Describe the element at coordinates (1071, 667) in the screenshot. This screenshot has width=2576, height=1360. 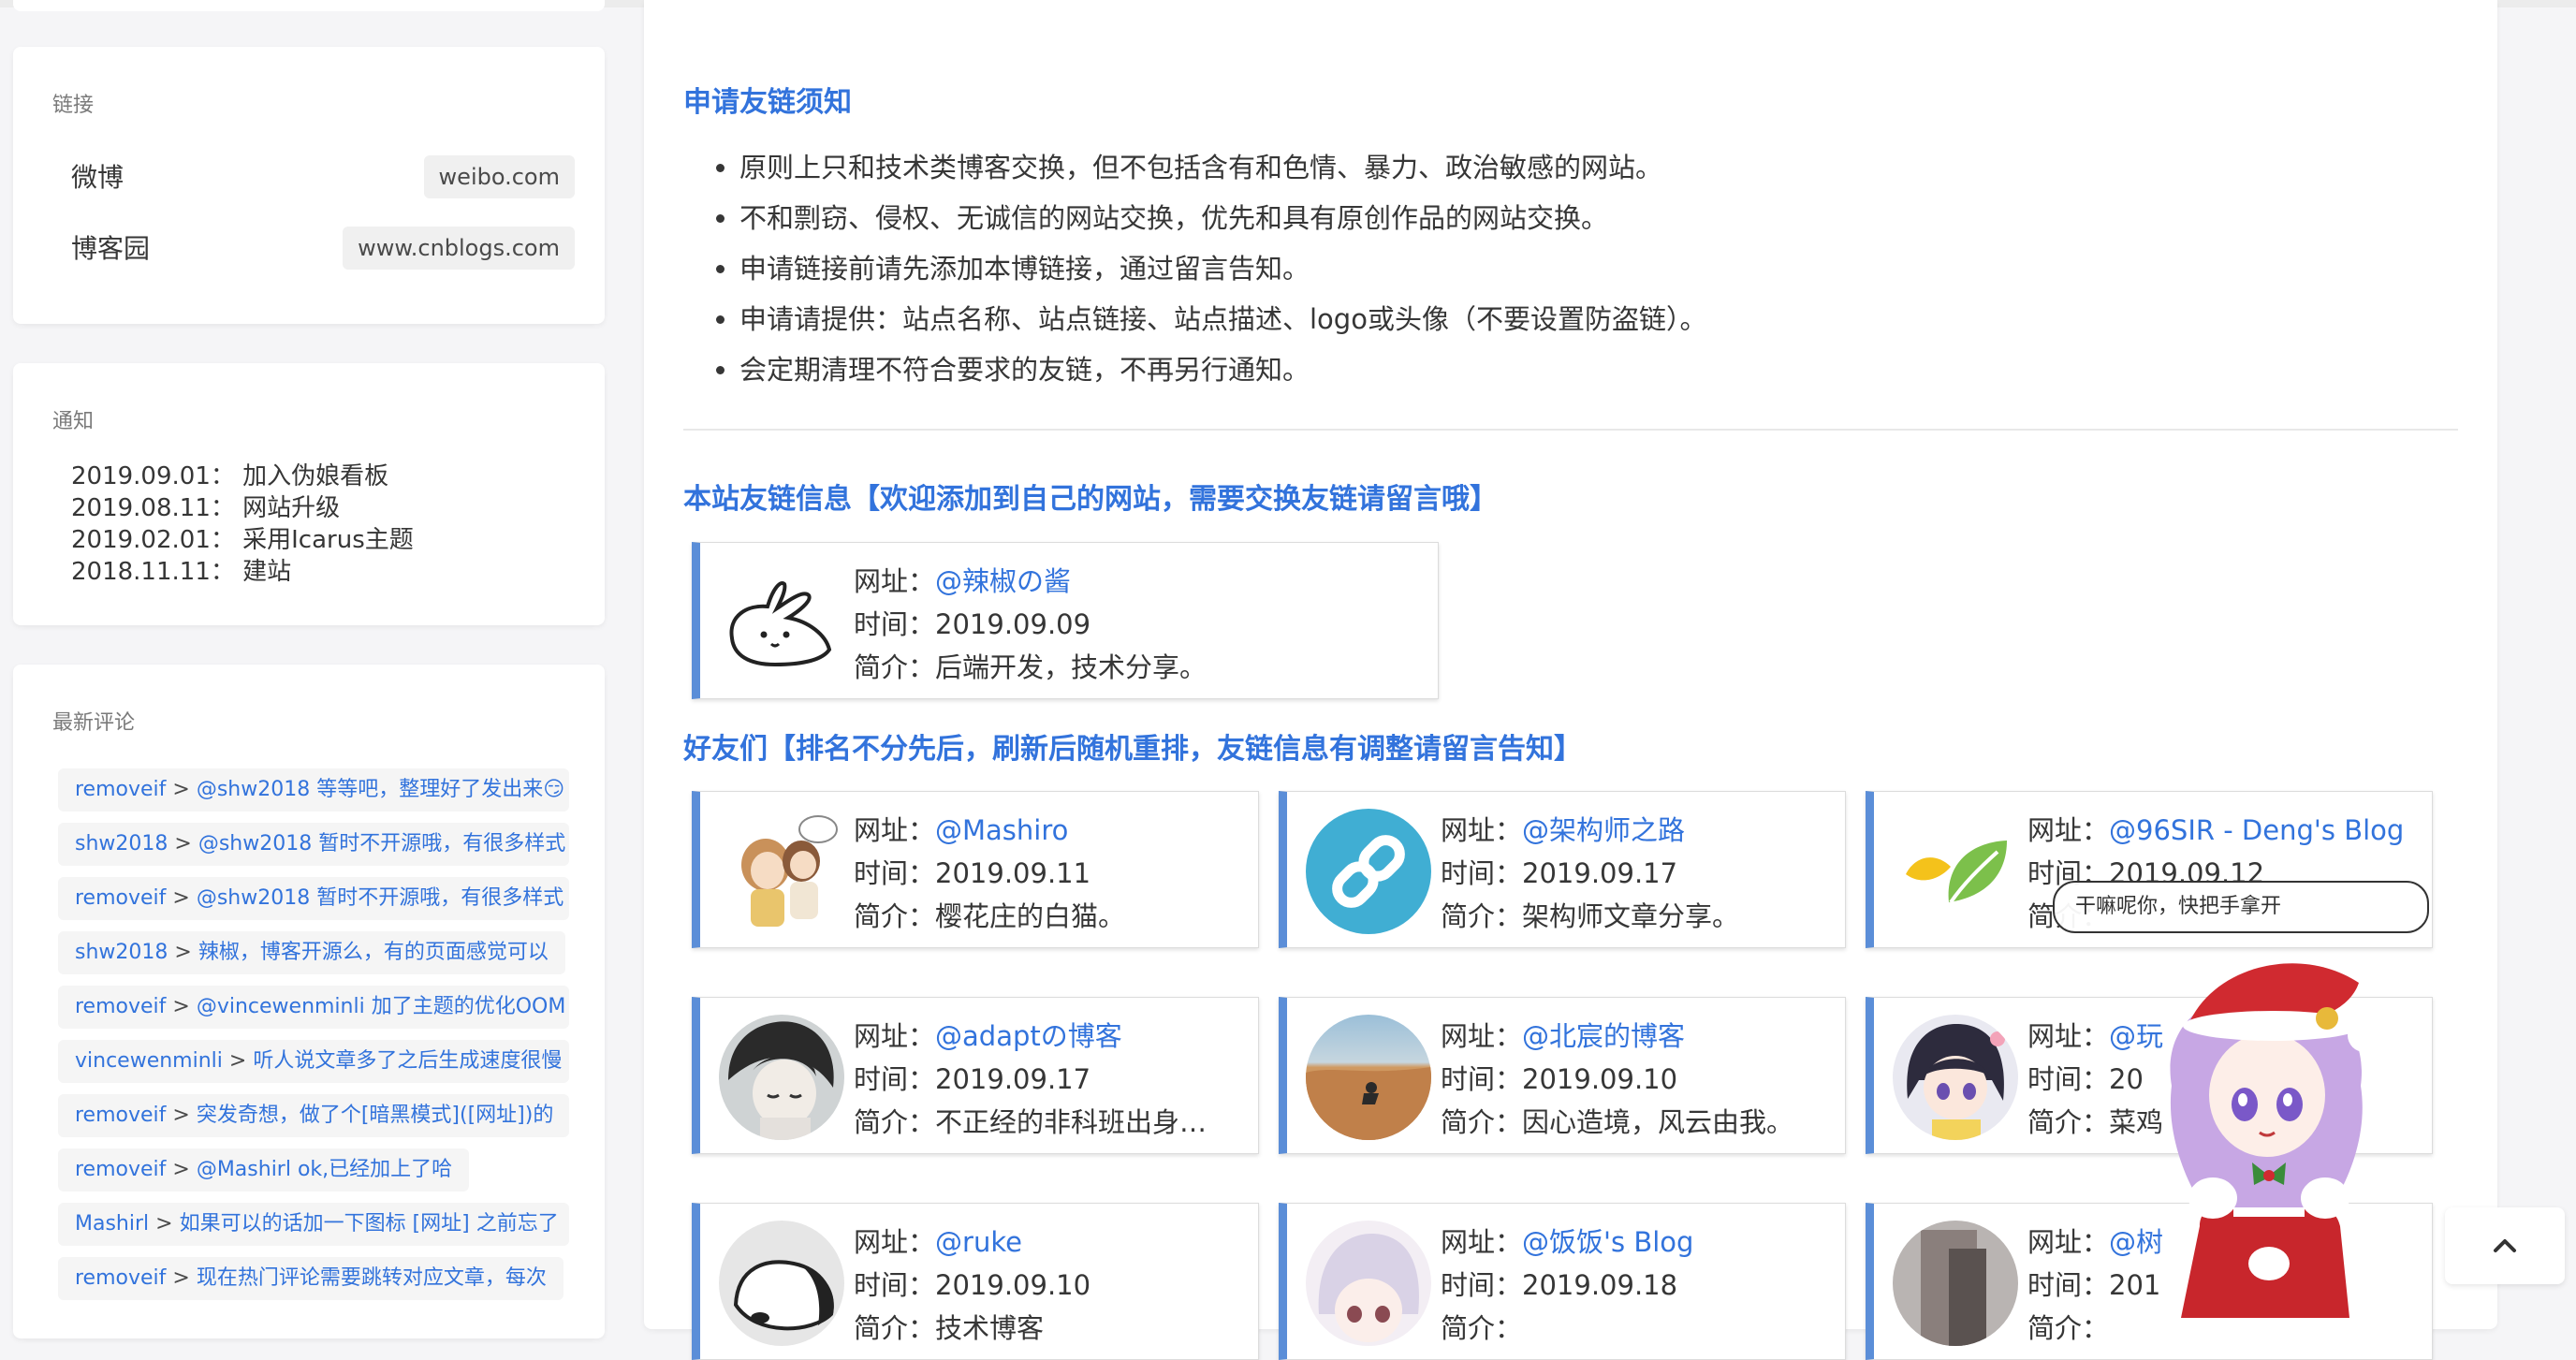
I see `site-desc: 后端开发，技术分享。` at that location.